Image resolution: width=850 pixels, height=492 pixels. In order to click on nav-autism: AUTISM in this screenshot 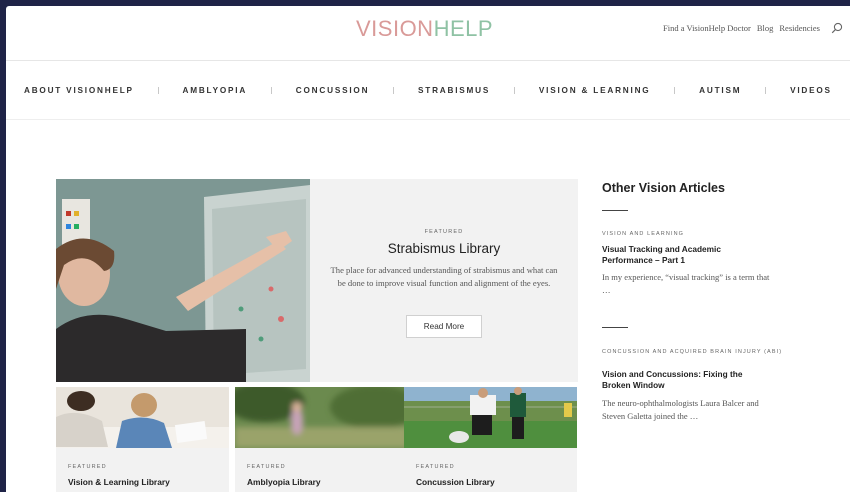, I will do `click(720, 90)`.